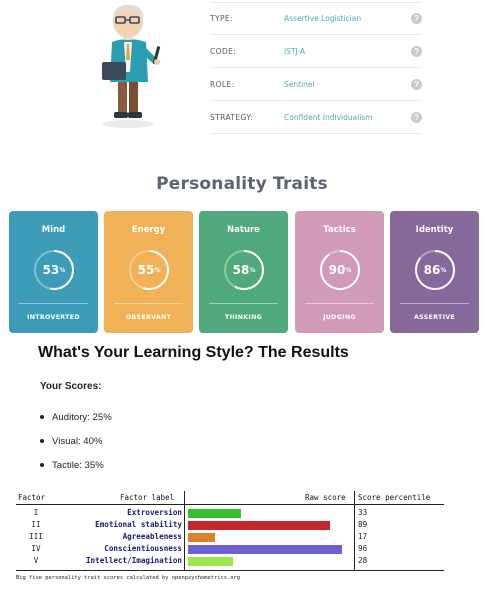  I want to click on trait-card-title: Mind, so click(53, 230).